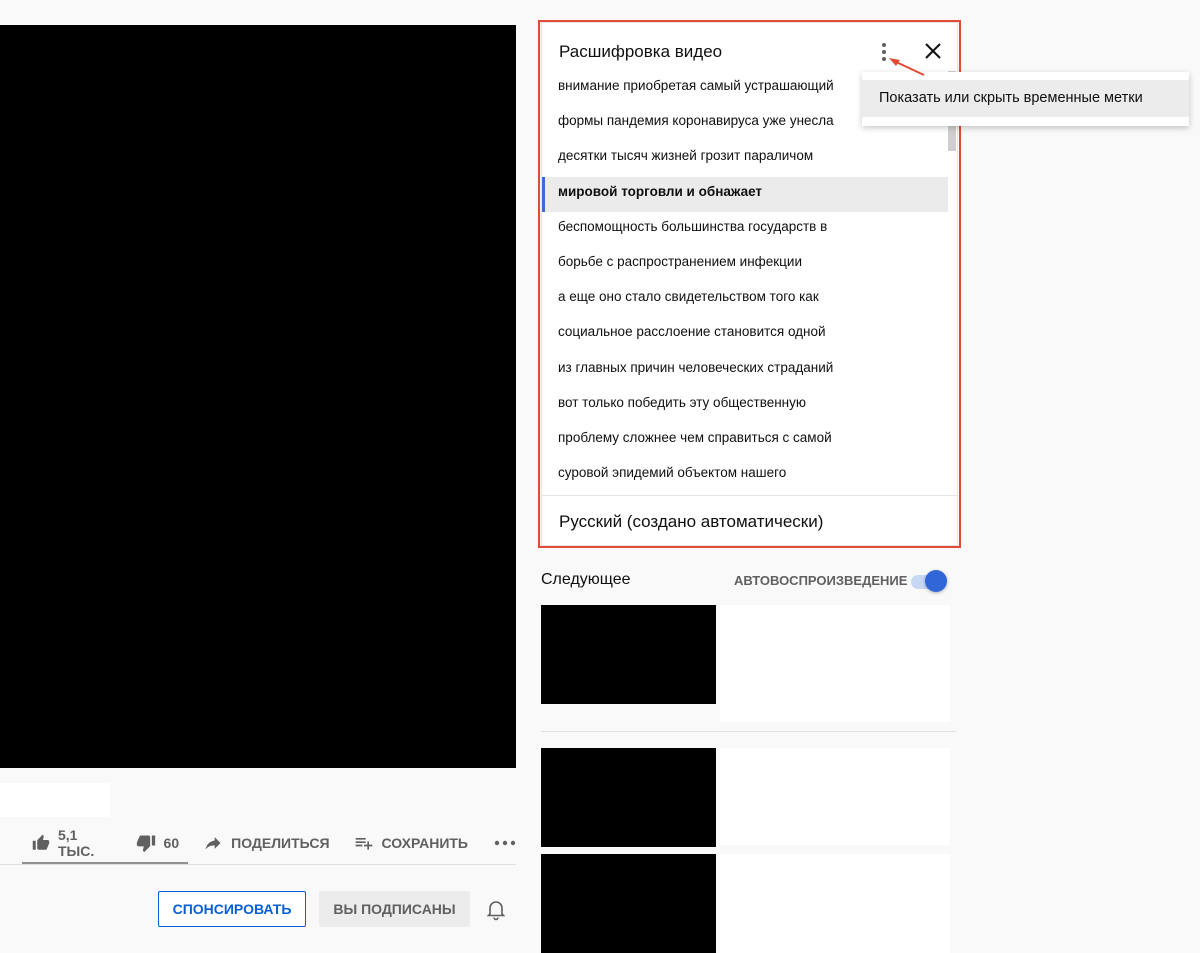  I want to click on bell-icon, so click(496, 909).